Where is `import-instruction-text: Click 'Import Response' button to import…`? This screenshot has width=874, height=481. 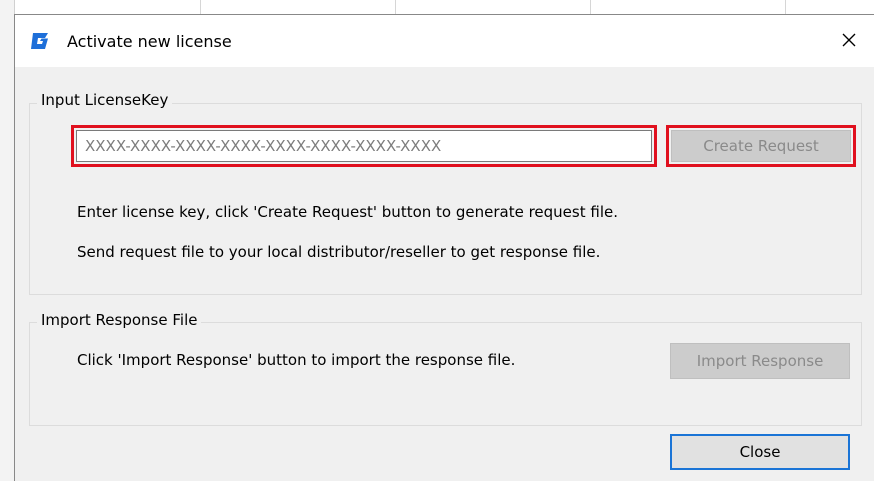 import-instruction-text: Click 'Import Response' button to import… is located at coordinates (296, 360).